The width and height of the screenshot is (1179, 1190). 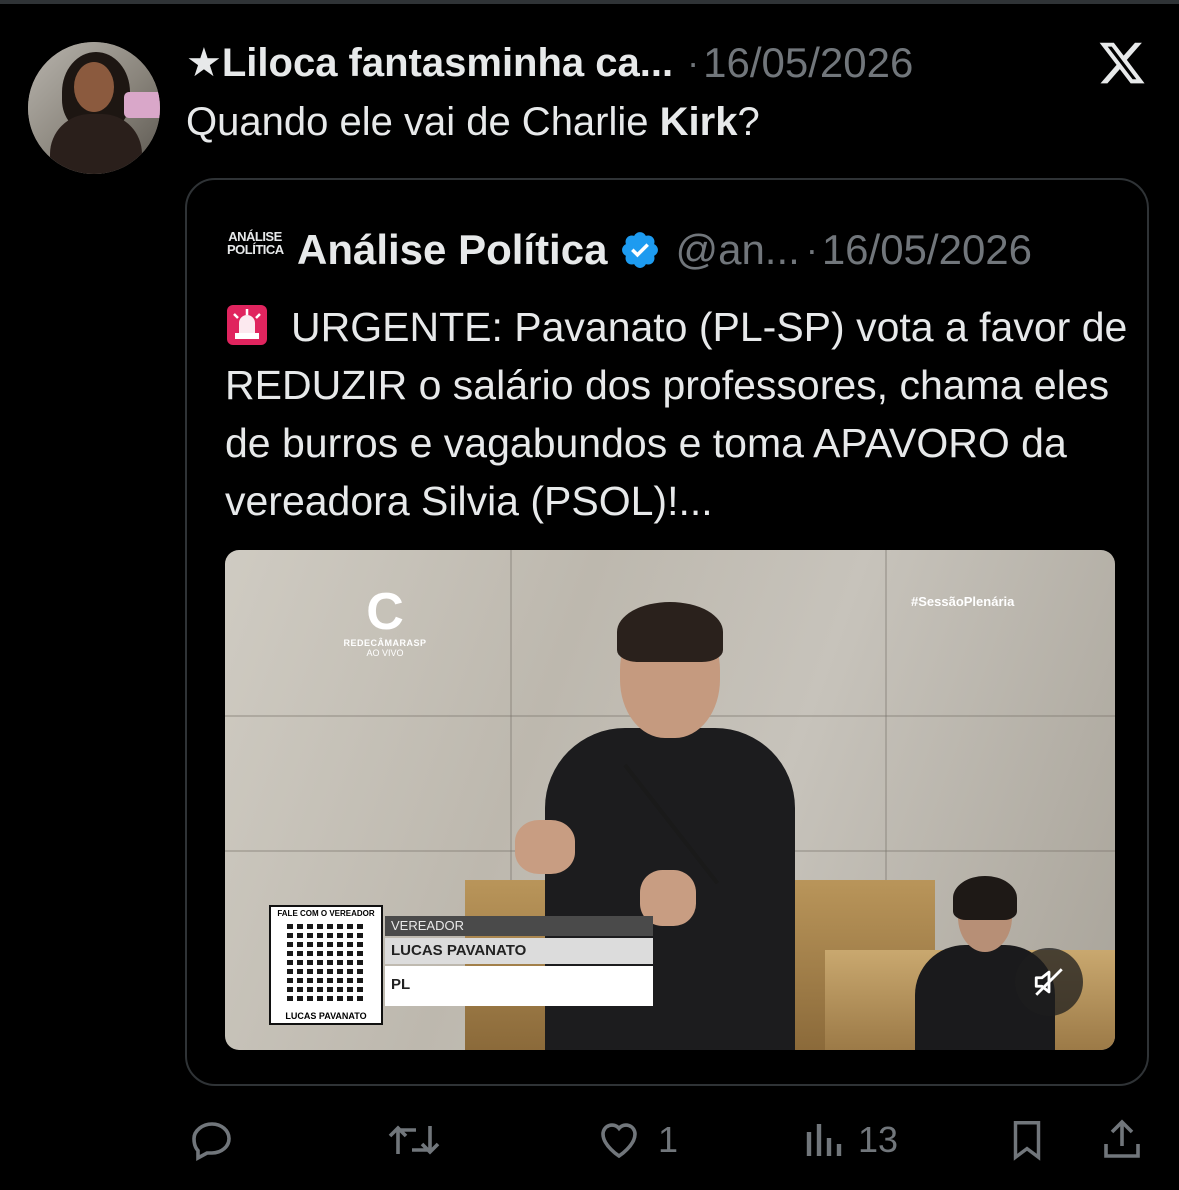 What do you see at coordinates (385, 653) in the screenshot?
I see `logo-line2: AO VIVO` at bounding box center [385, 653].